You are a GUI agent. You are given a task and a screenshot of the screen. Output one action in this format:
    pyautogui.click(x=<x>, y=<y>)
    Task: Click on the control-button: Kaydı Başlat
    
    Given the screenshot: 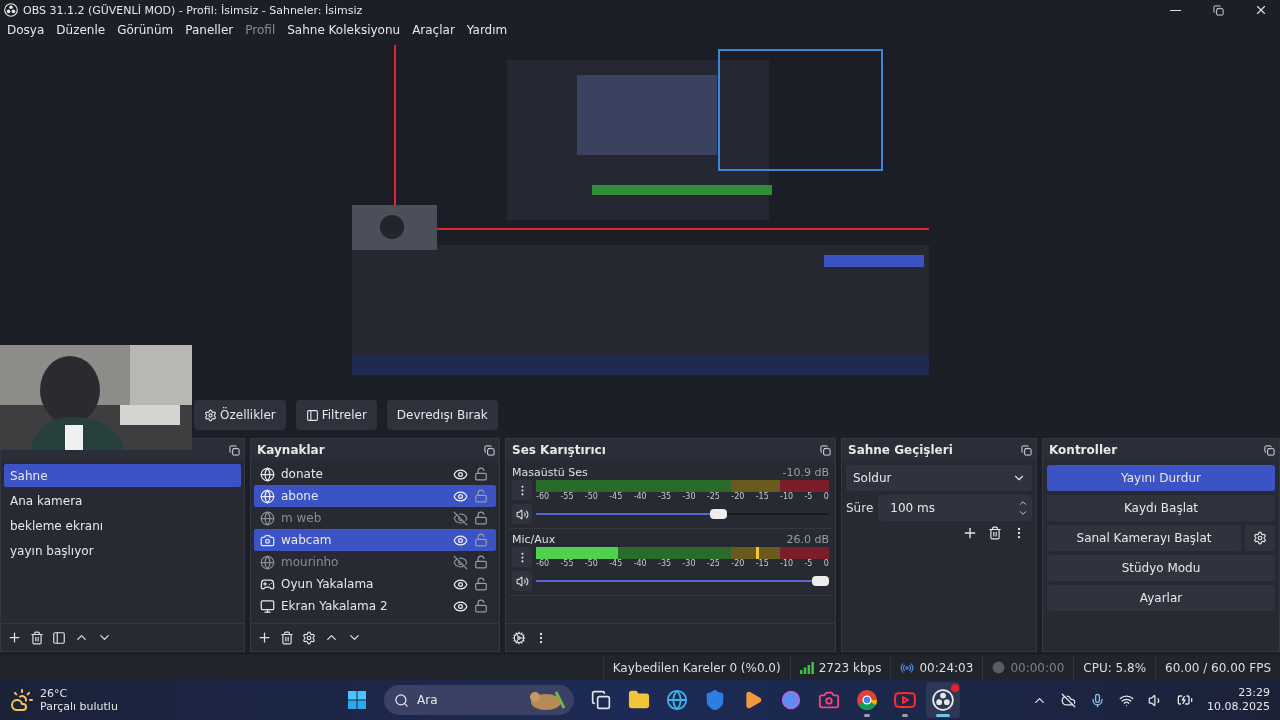 What is the action you would take?
    pyautogui.click(x=1161, y=508)
    